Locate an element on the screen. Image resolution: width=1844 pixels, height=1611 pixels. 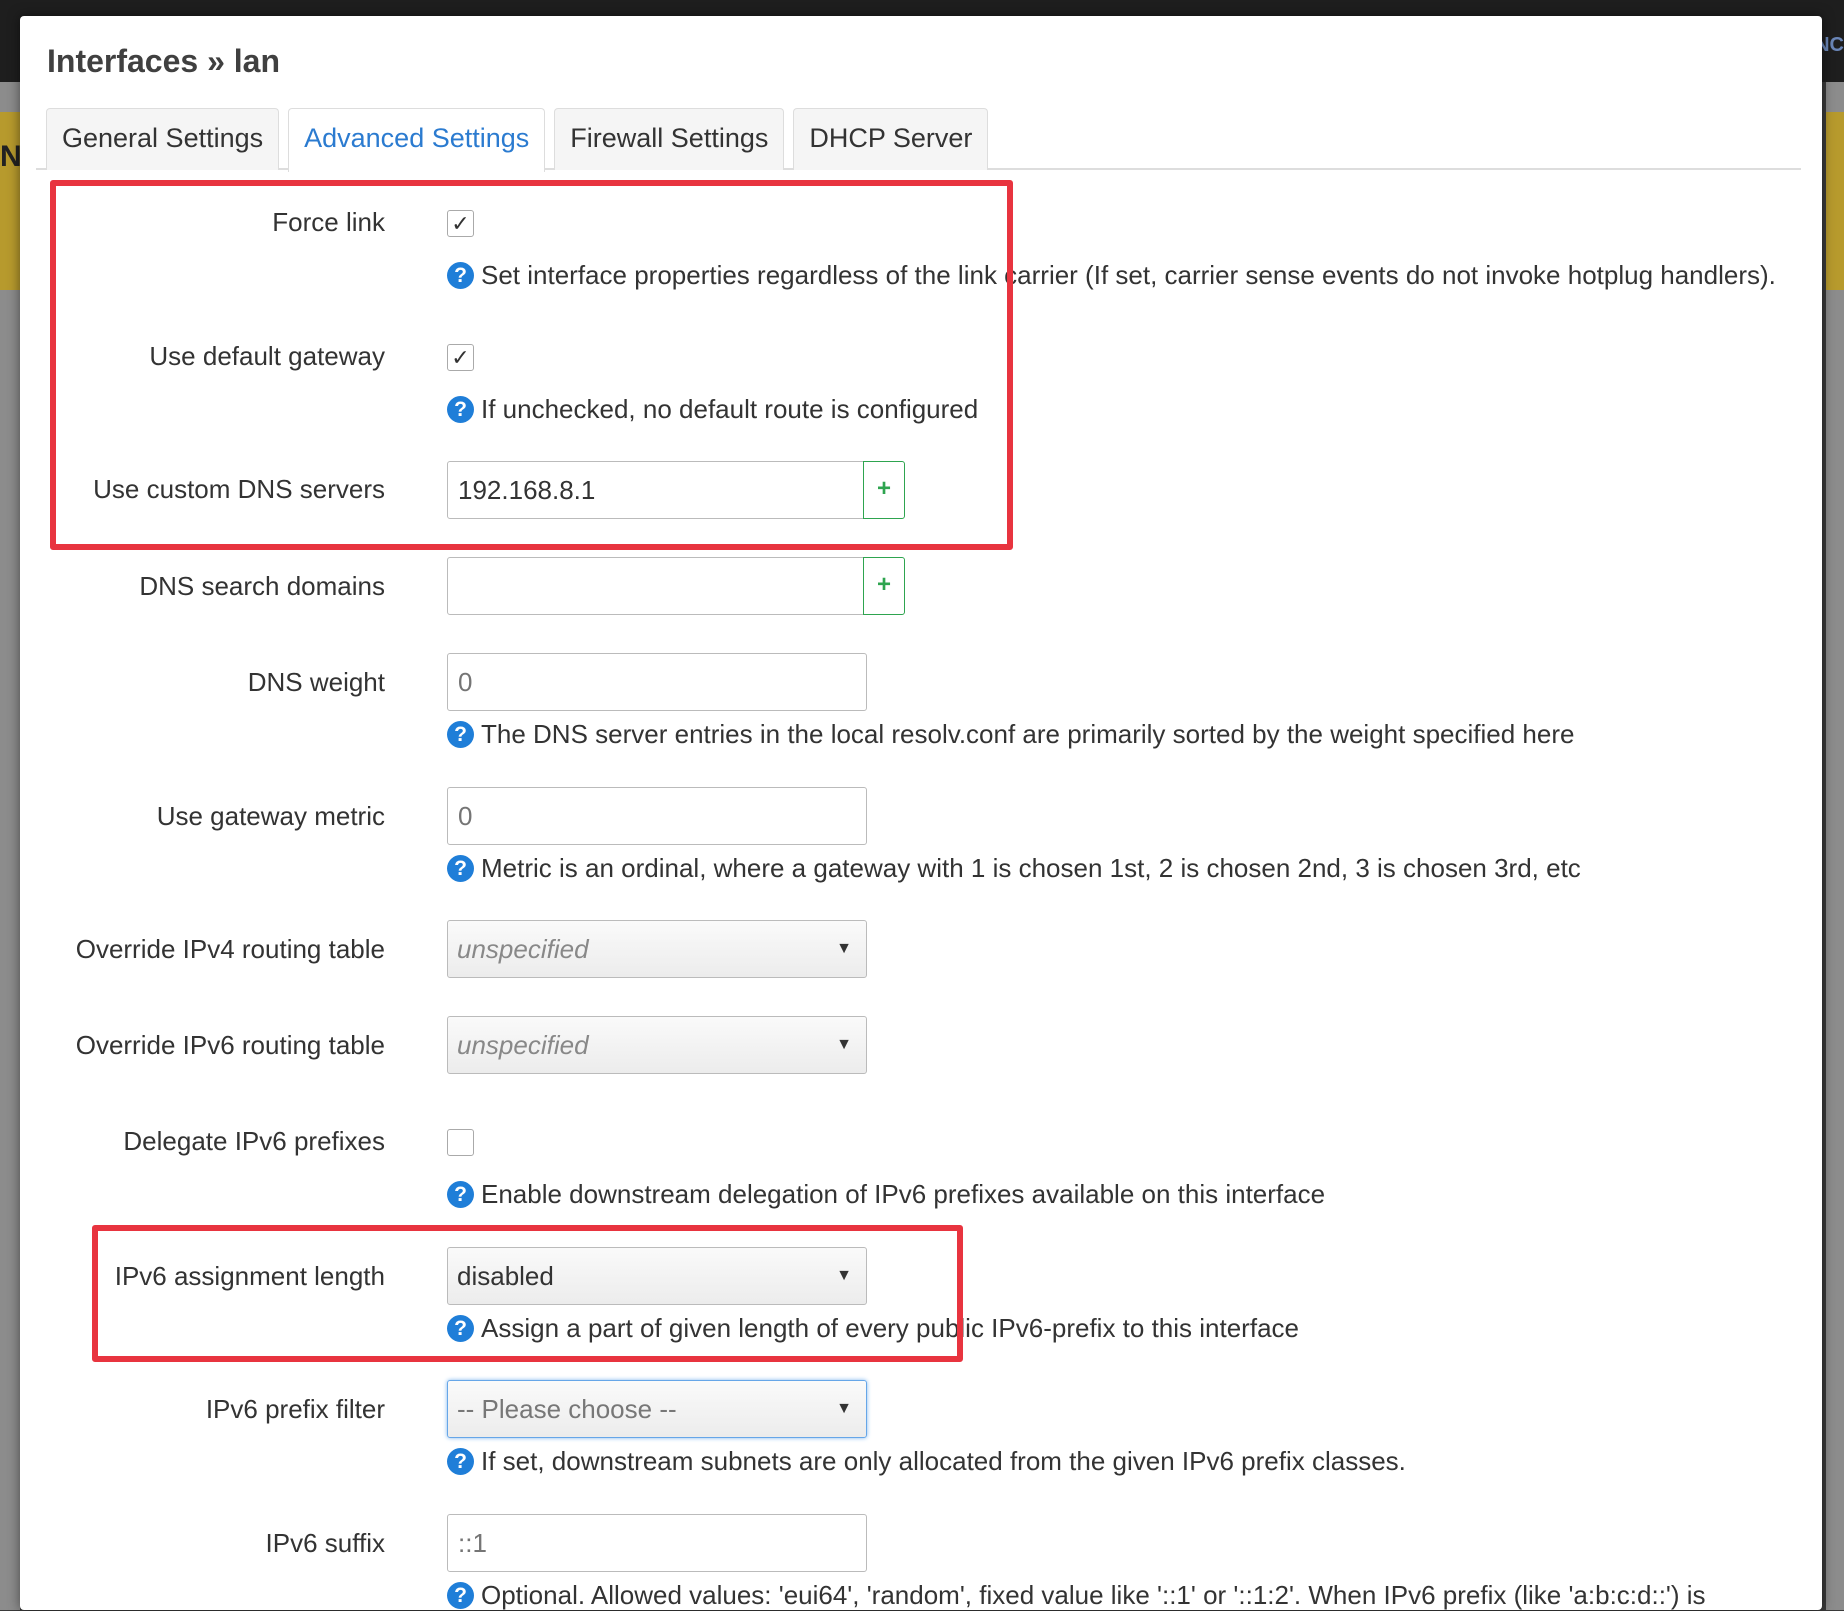
tab-advanced-settings: Advanced Settings is located at coordinates (417, 140).